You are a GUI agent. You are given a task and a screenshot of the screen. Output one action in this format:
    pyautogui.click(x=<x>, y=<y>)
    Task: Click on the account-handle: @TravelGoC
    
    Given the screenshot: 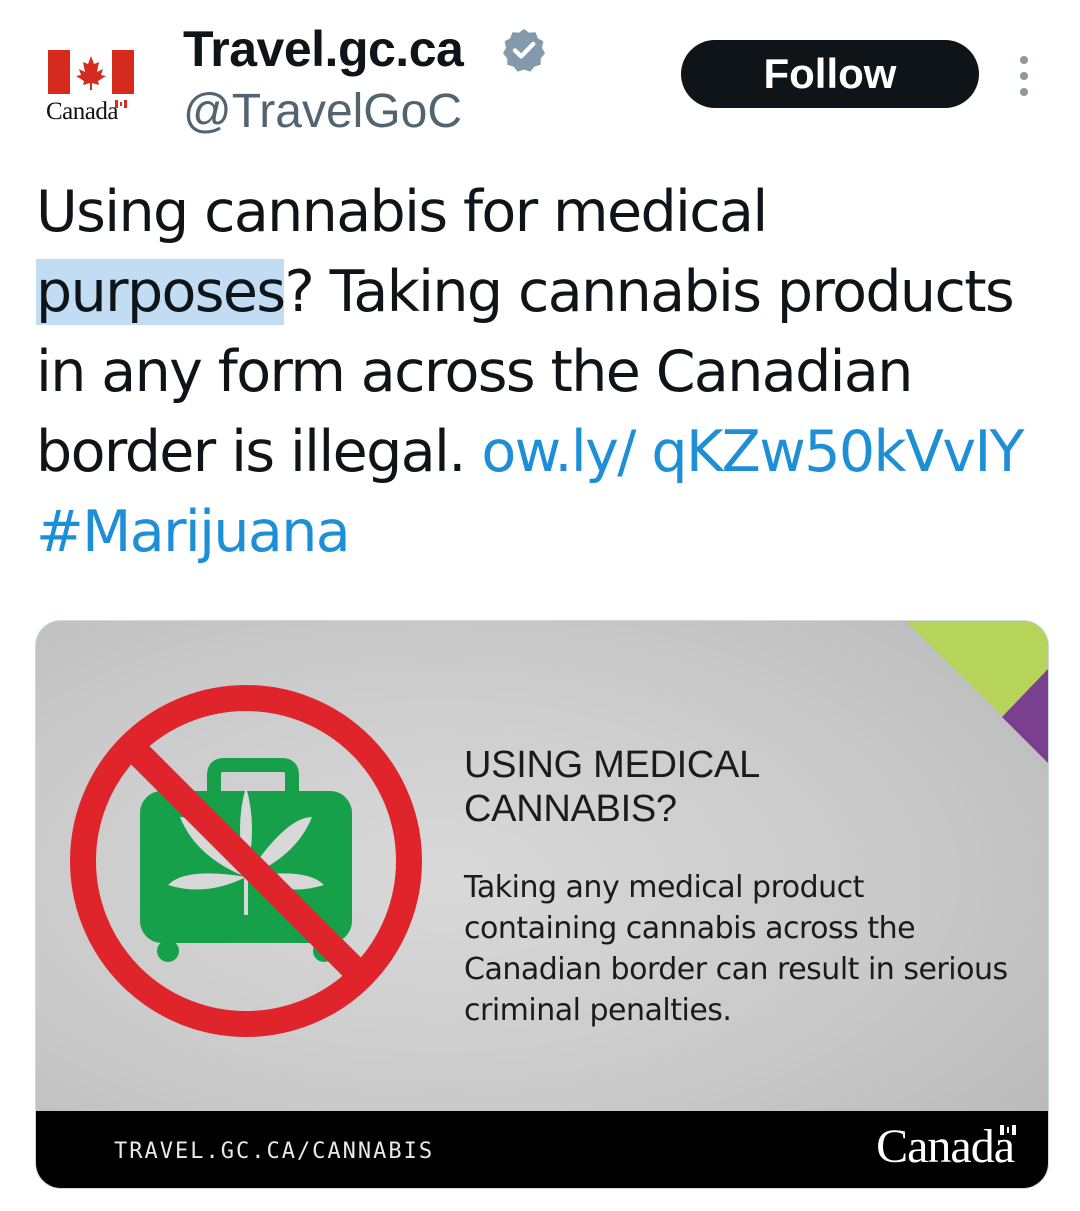 What is the action you would take?
    pyautogui.click(x=322, y=111)
    